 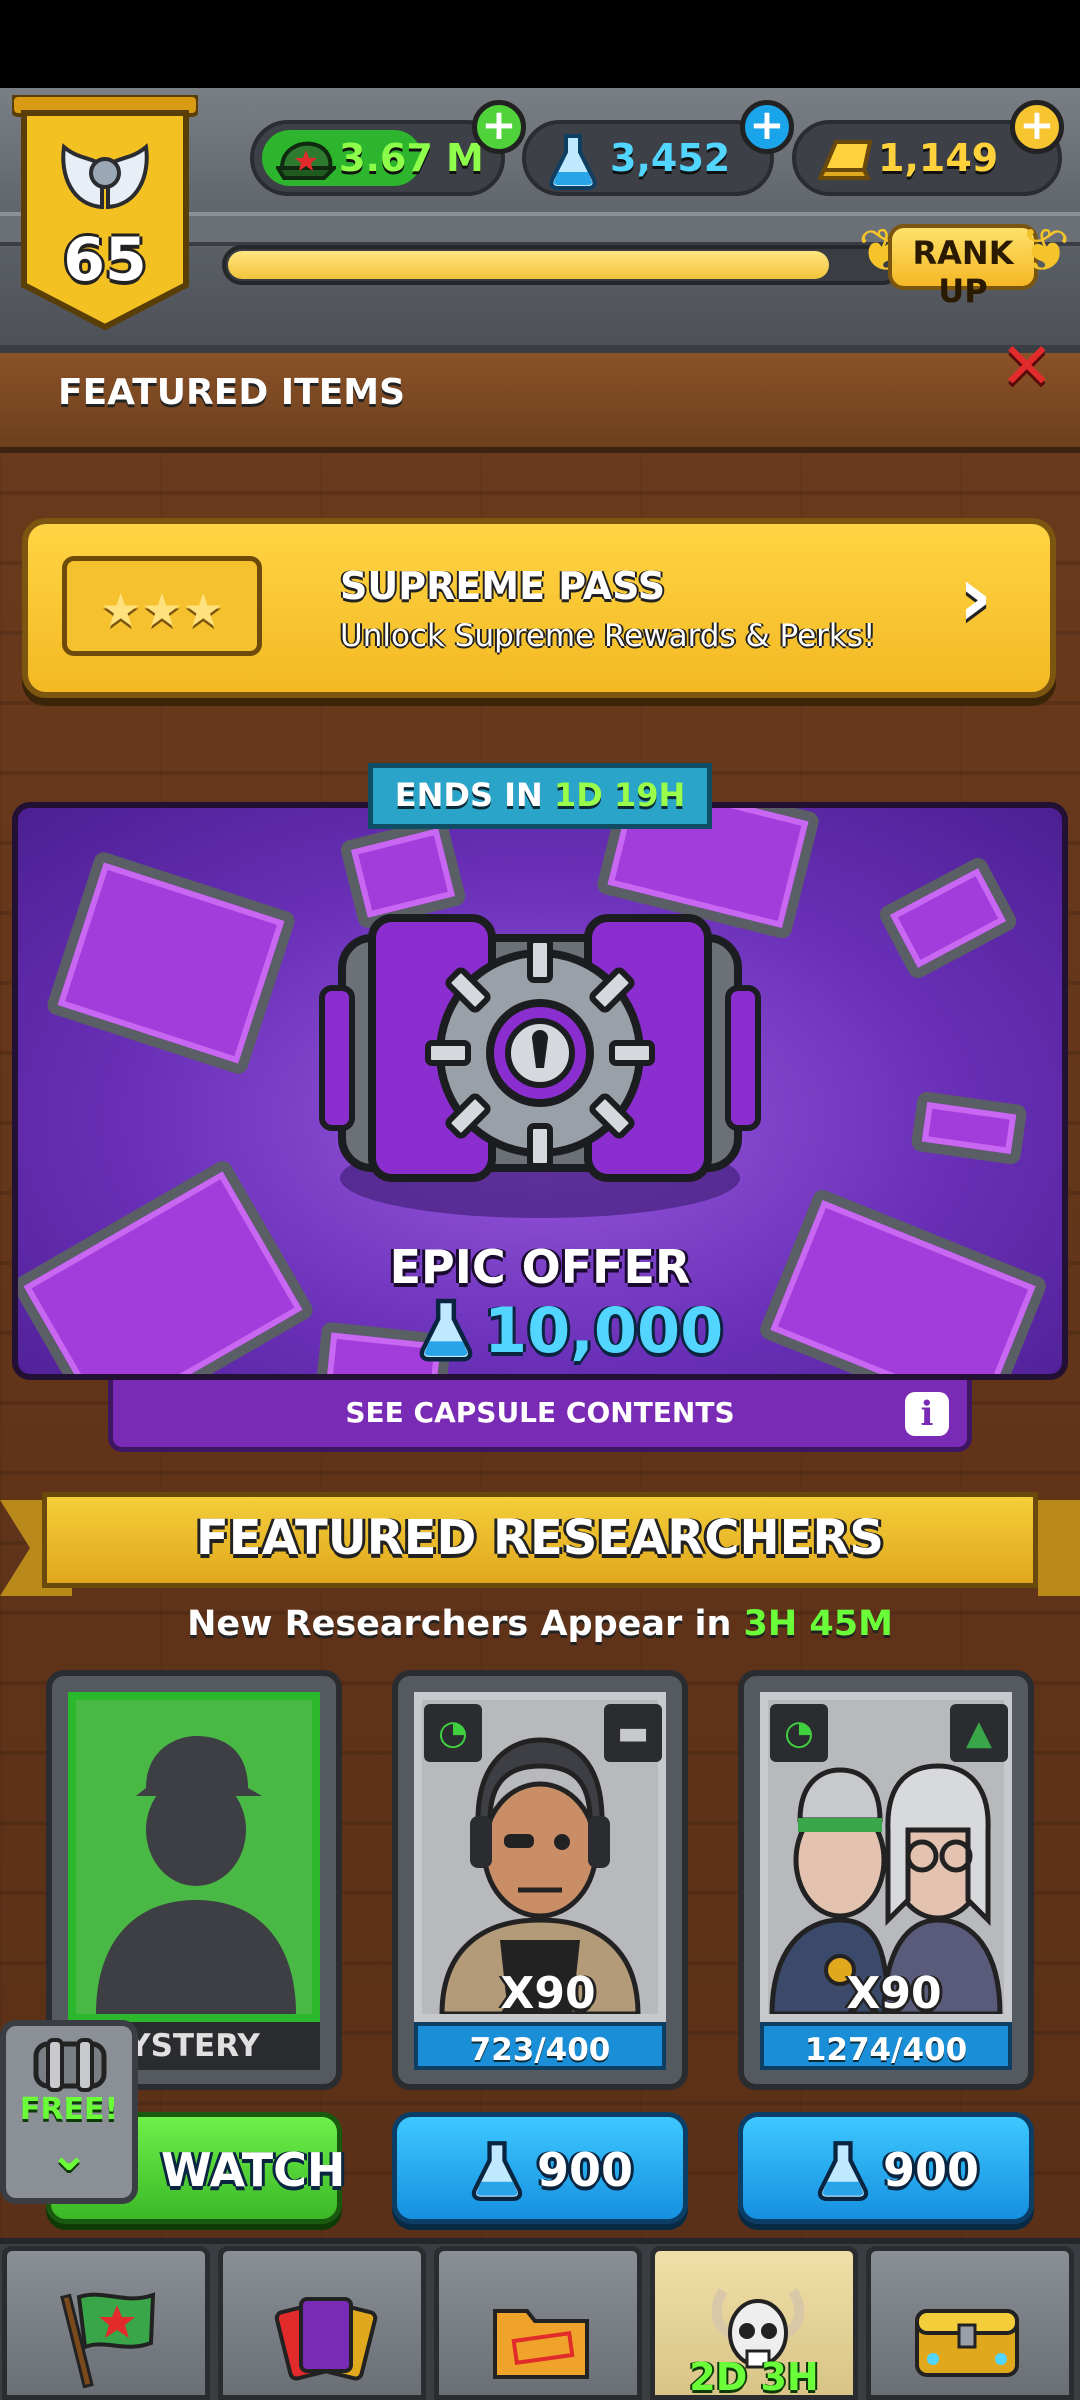 What do you see at coordinates (845, 160) in the screenshot?
I see `gold-bar-icon` at bounding box center [845, 160].